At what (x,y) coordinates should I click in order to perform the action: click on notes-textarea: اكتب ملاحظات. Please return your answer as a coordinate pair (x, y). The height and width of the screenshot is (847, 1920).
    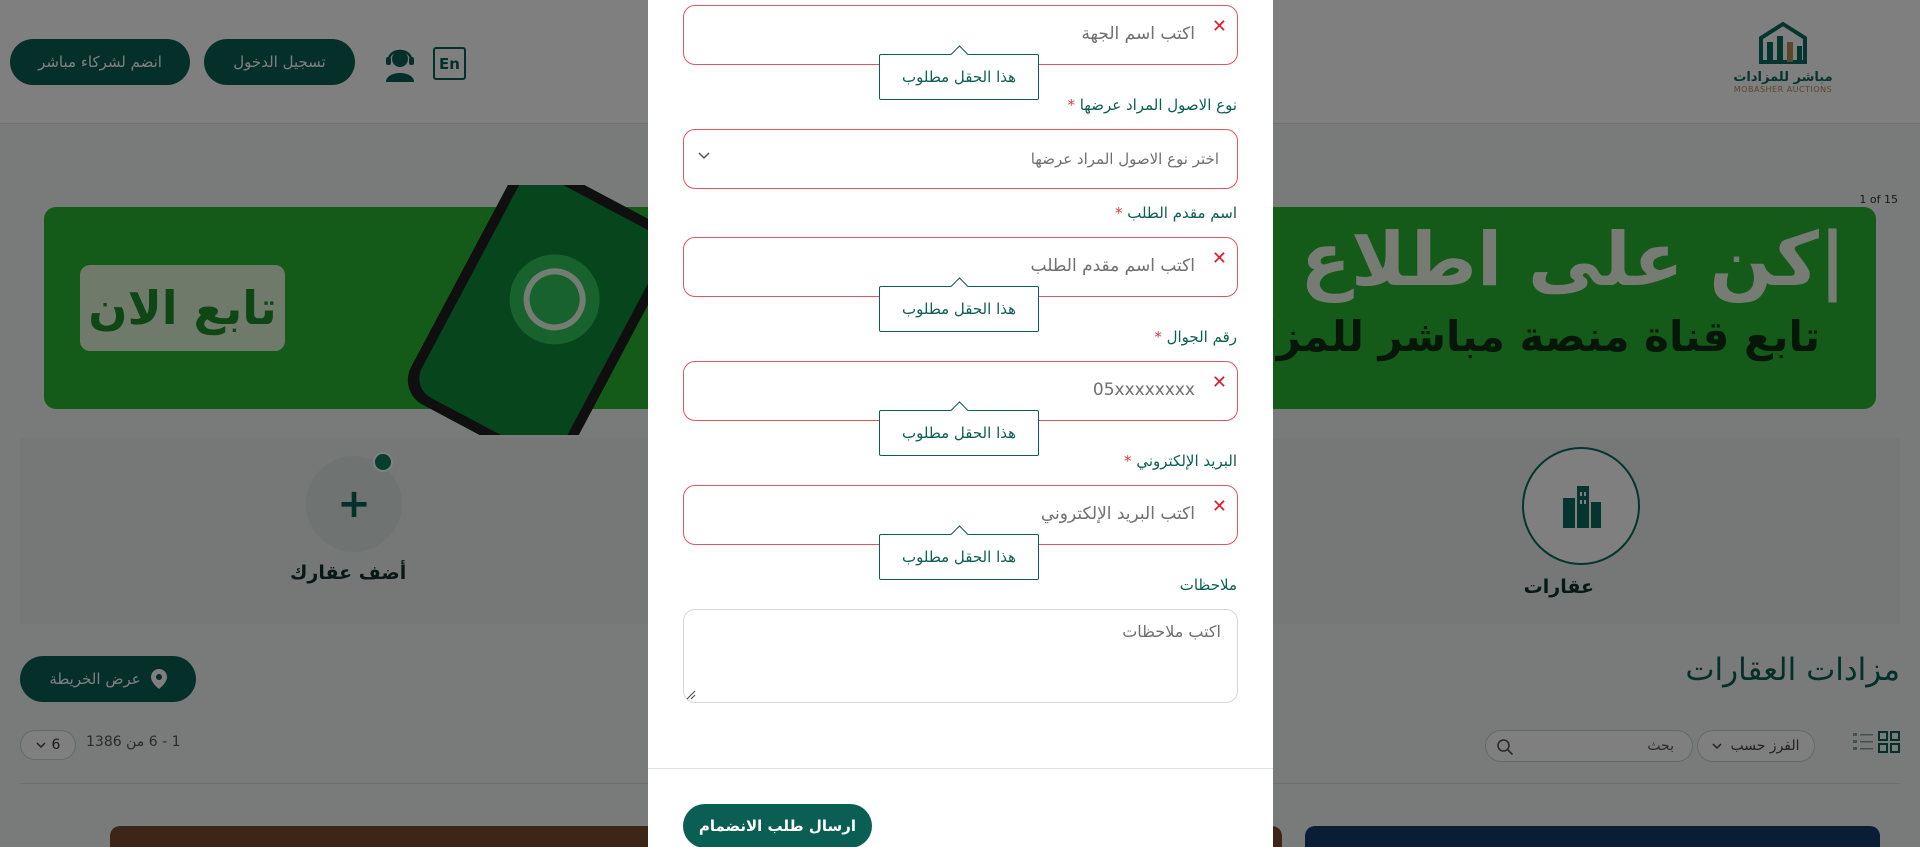
    Looking at the image, I should click on (960, 656).